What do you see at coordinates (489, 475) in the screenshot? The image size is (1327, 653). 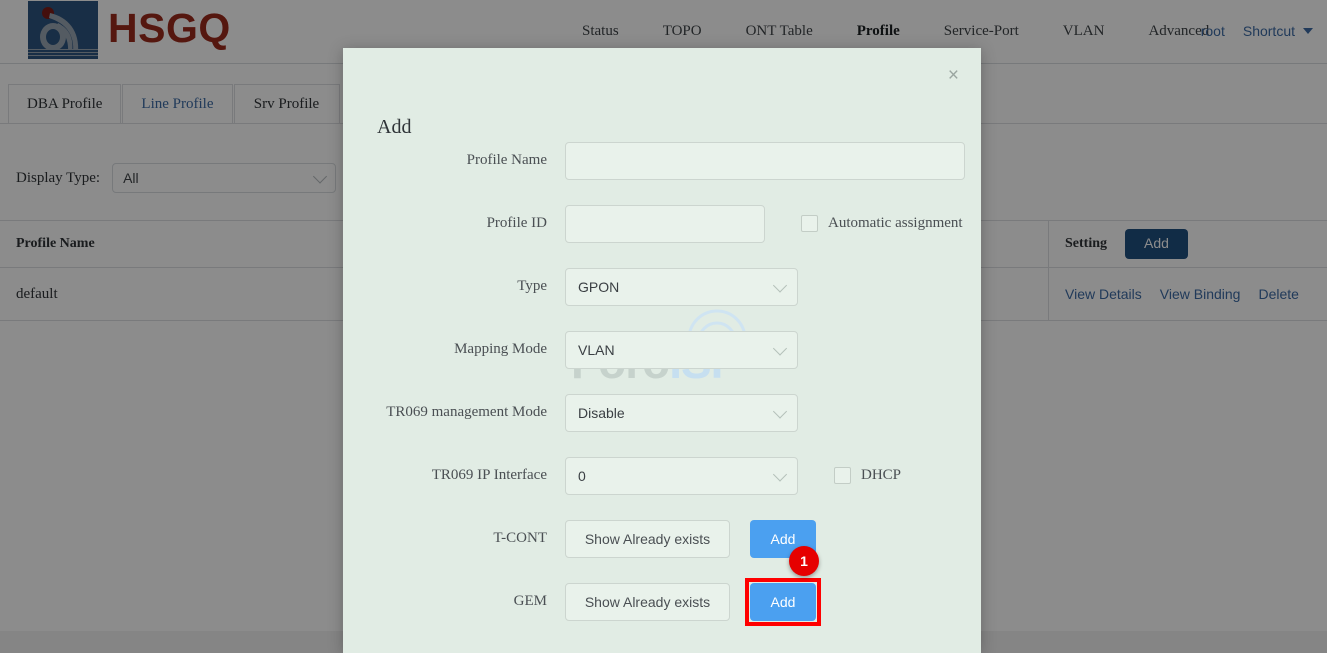 I see `label-tr069-ip-interface: TR069 IP Interface` at bounding box center [489, 475].